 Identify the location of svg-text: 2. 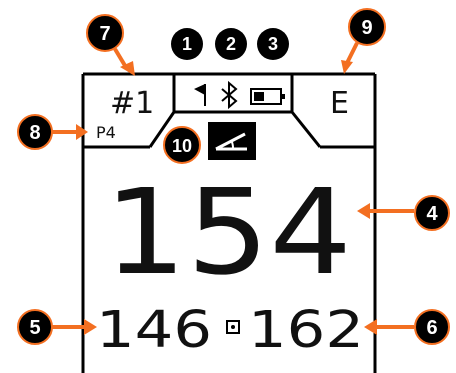
(231, 44).